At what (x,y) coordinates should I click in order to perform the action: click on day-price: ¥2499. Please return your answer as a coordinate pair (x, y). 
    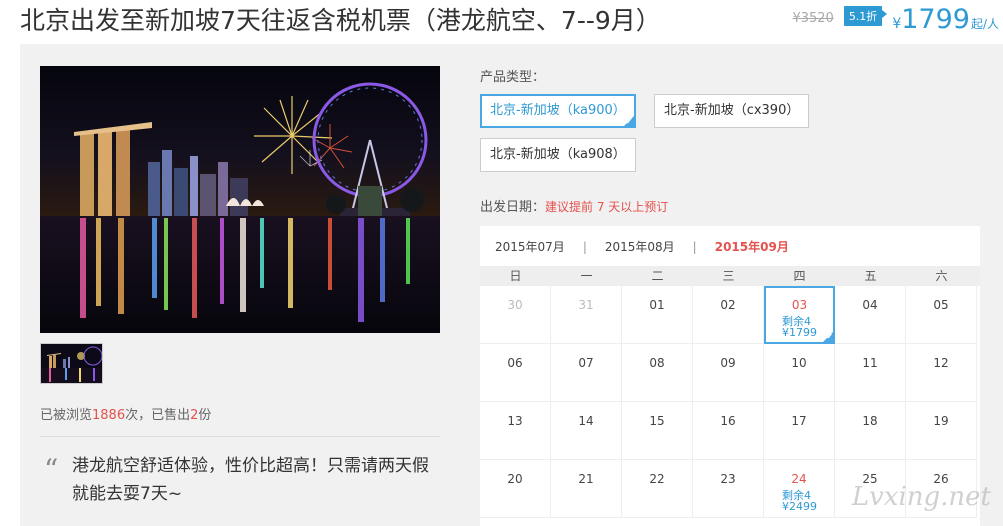
    Looking at the image, I should click on (799, 506).